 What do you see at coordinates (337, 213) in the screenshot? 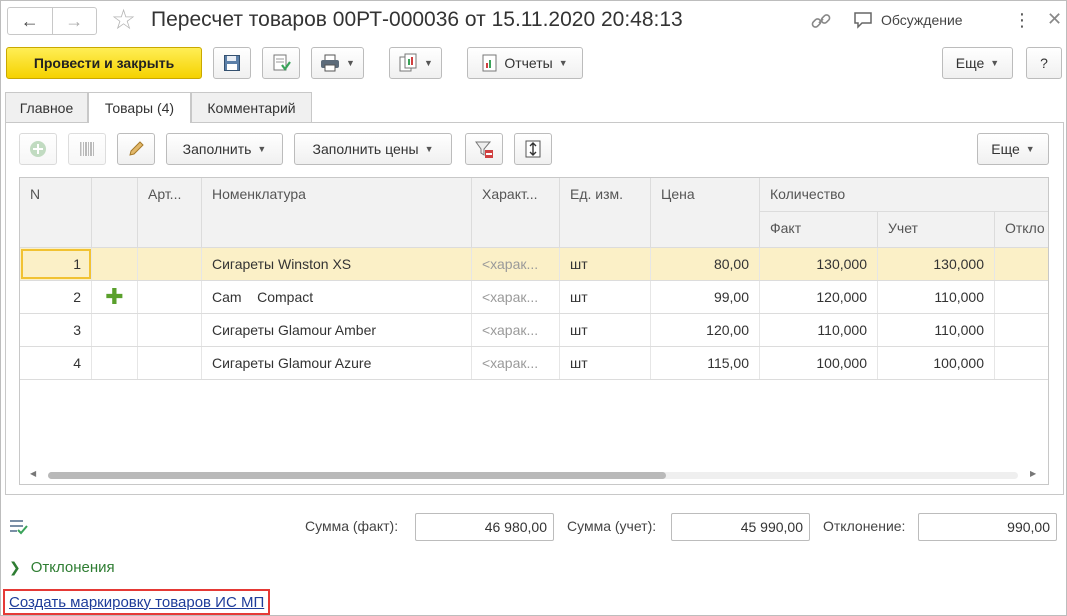
I see `column-header-nomenclature: Номенклатура` at bounding box center [337, 213].